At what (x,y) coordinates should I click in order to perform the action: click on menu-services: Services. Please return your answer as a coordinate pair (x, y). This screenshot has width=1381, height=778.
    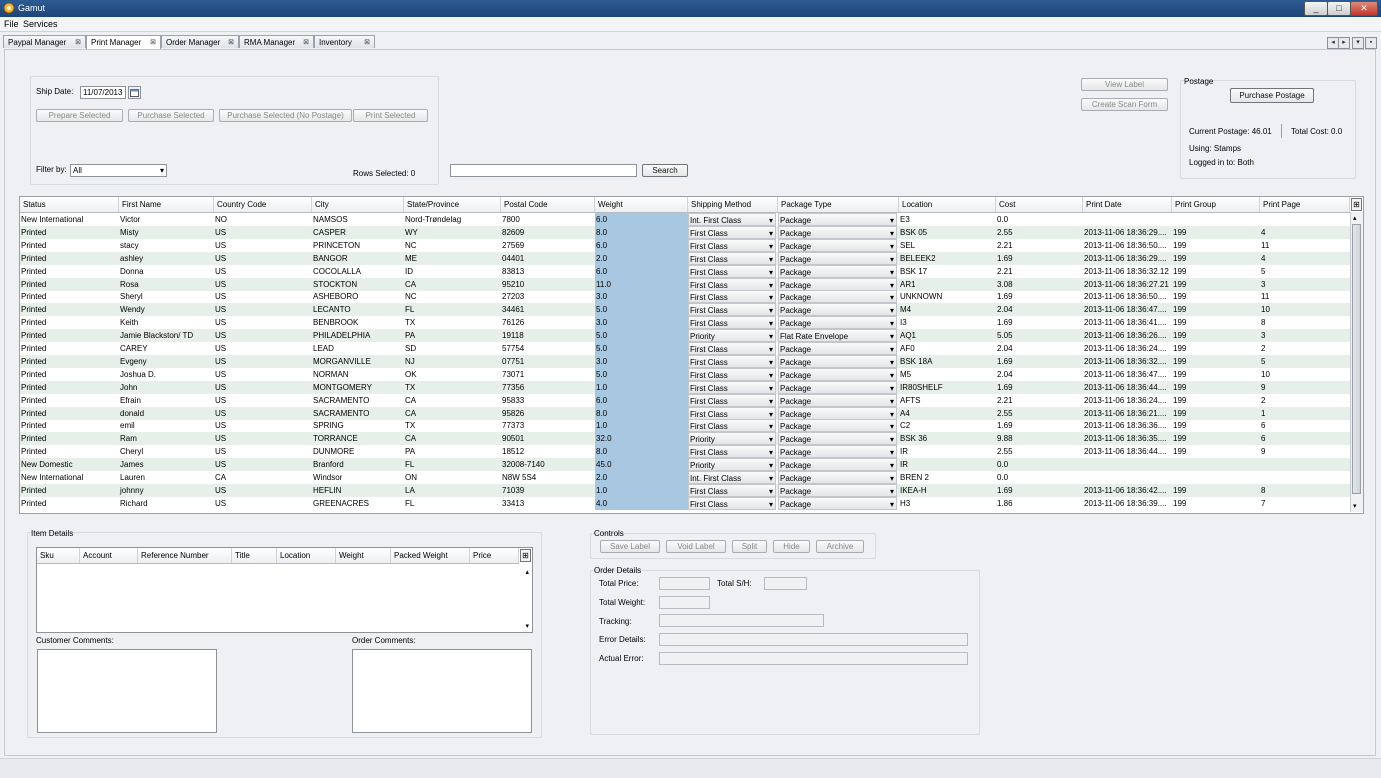
    Looking at the image, I should click on (40, 24).